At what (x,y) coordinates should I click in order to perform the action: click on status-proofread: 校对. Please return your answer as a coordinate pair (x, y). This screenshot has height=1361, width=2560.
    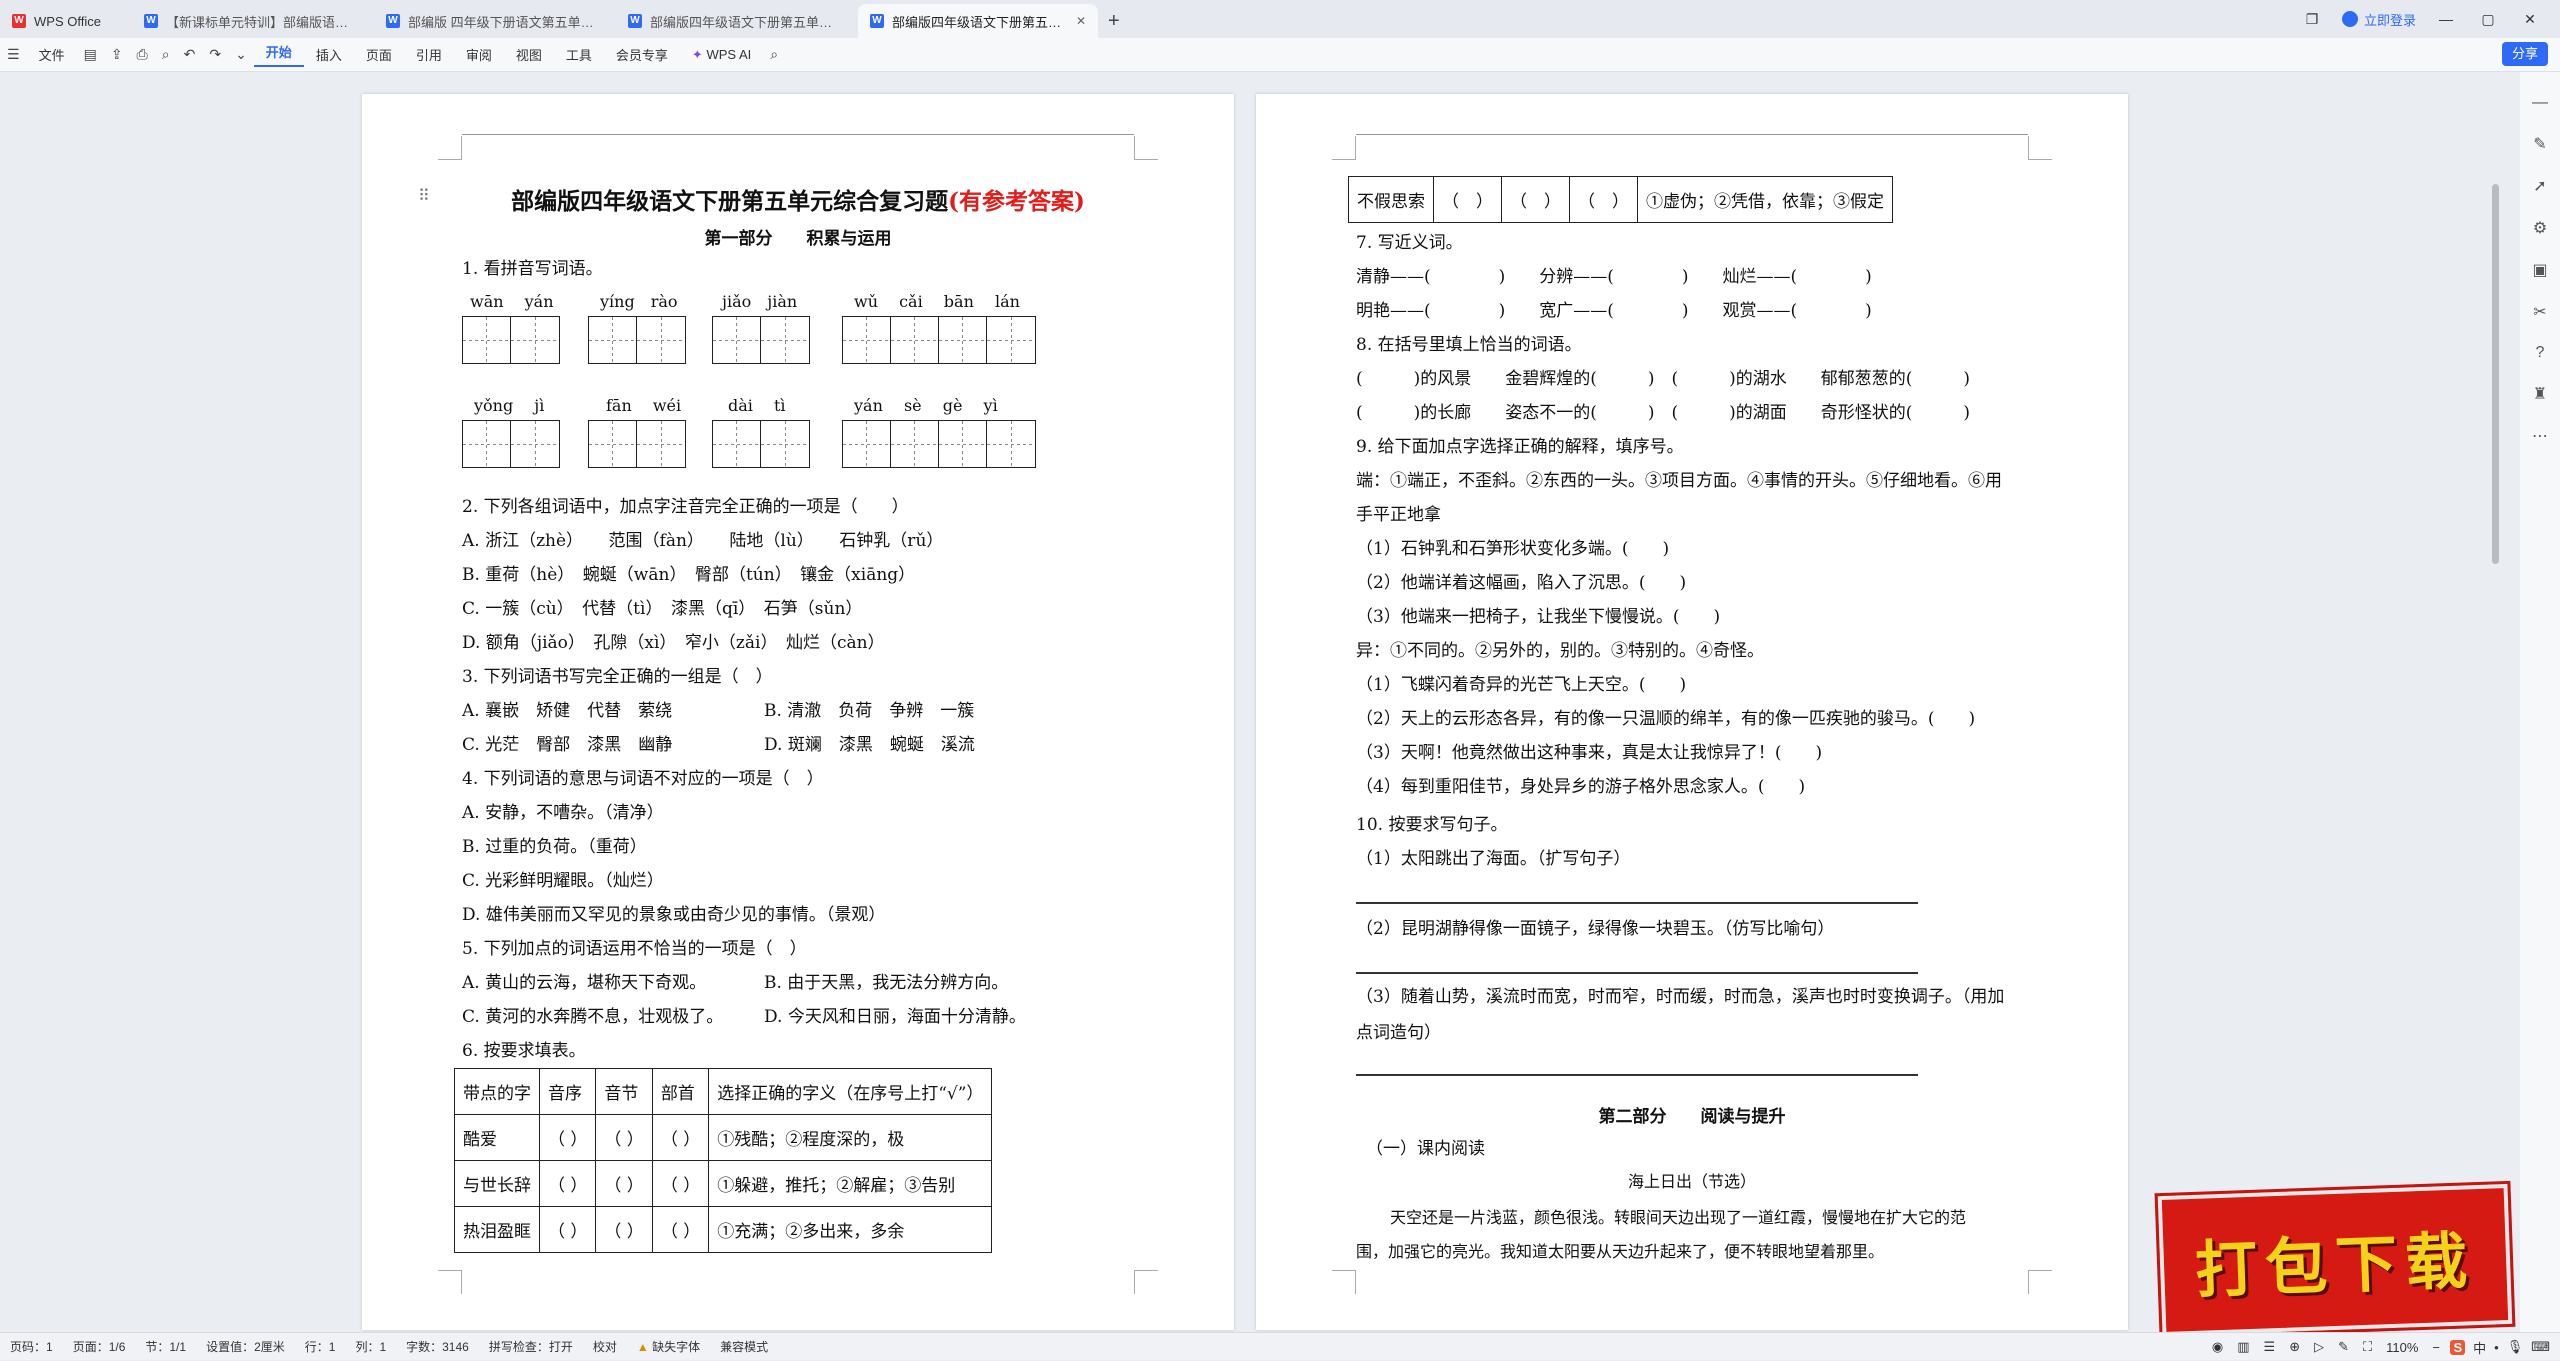
    Looking at the image, I should click on (605, 1346).